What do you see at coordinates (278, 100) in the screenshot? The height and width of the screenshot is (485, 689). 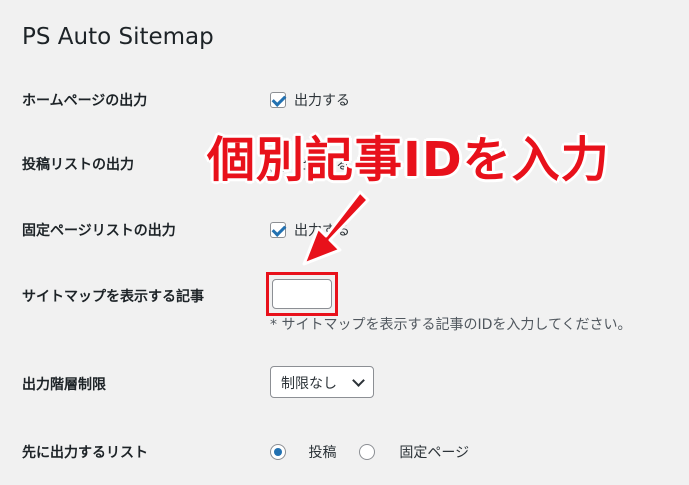 I see `home-output-checkbox` at bounding box center [278, 100].